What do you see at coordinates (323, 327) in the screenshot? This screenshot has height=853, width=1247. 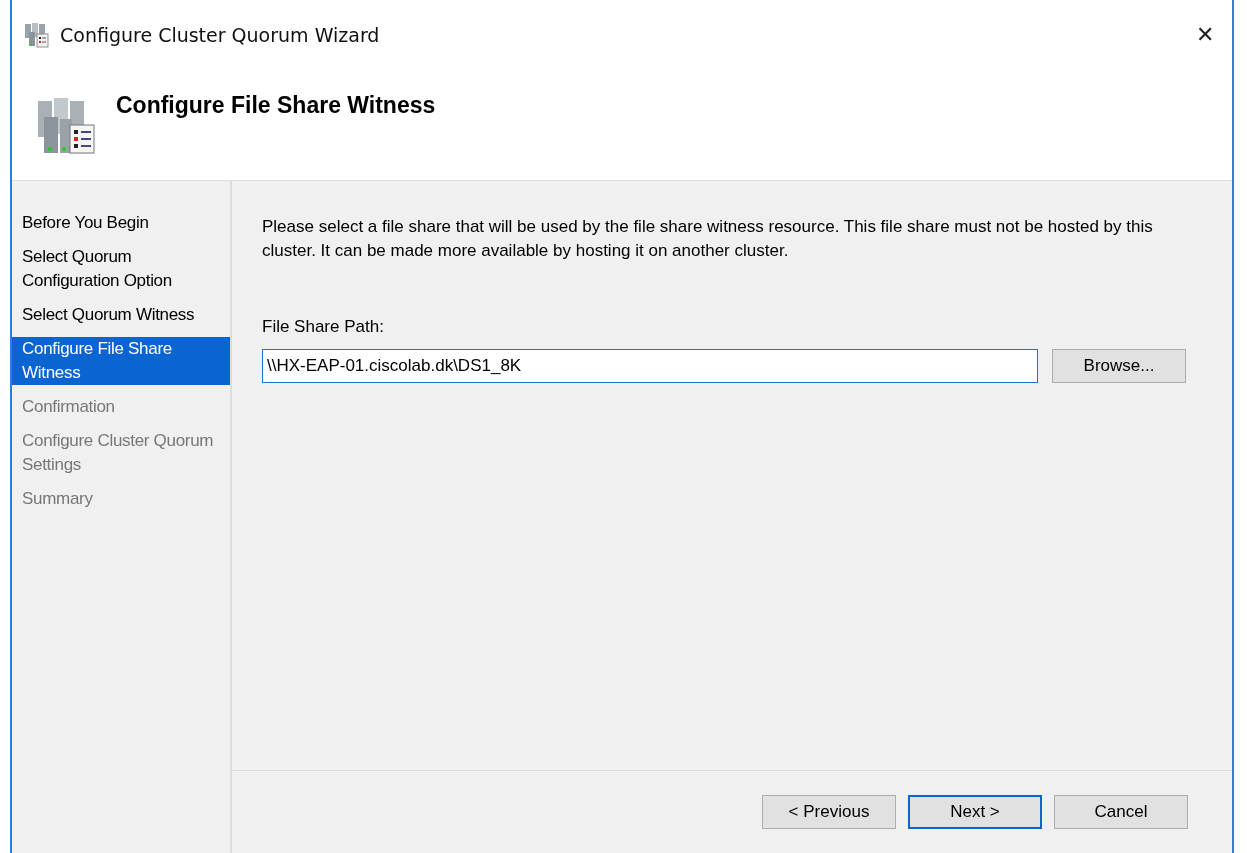 I see `field-label: File Share Path:` at bounding box center [323, 327].